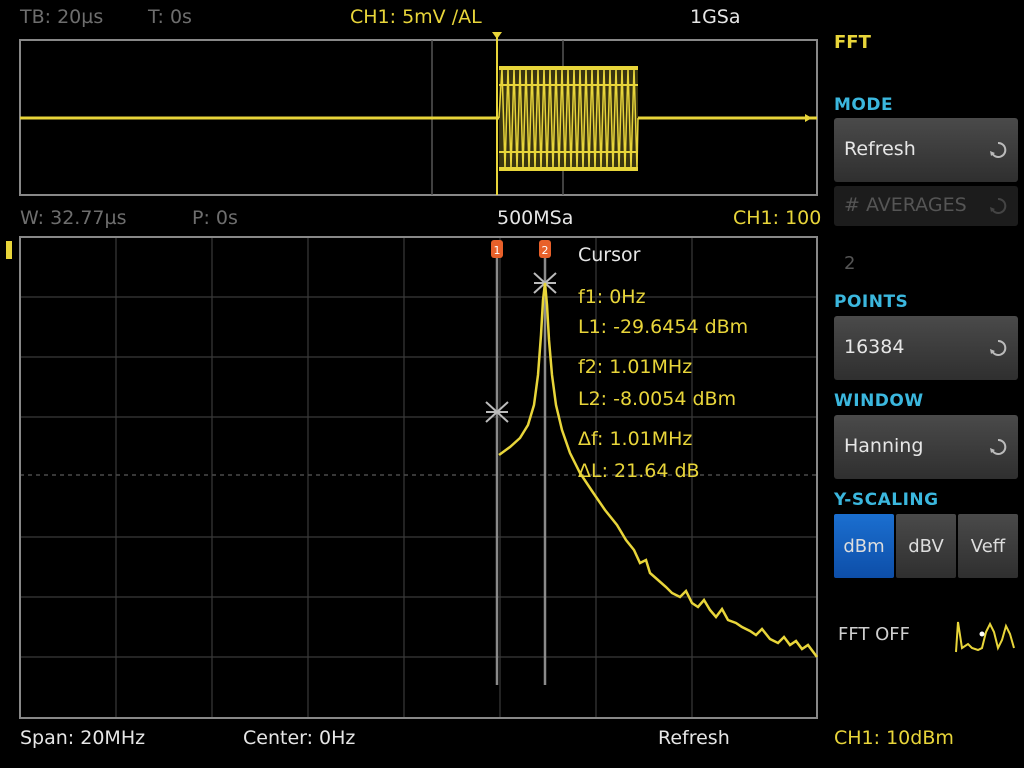 This screenshot has height=768, width=1024. I want to click on vertical-scale-readout: CH1: 10dBm, so click(894, 738).